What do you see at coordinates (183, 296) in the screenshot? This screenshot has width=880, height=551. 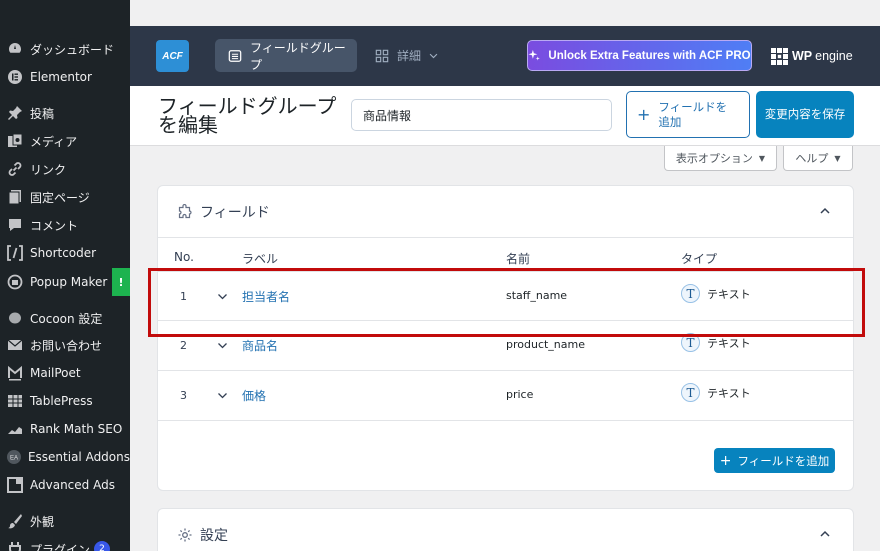 I see `row-number: 1` at bounding box center [183, 296].